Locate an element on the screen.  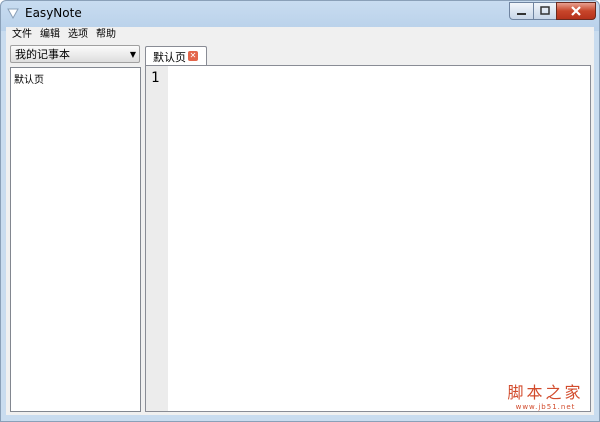
minimize-icon is located at coordinates (521, 14).